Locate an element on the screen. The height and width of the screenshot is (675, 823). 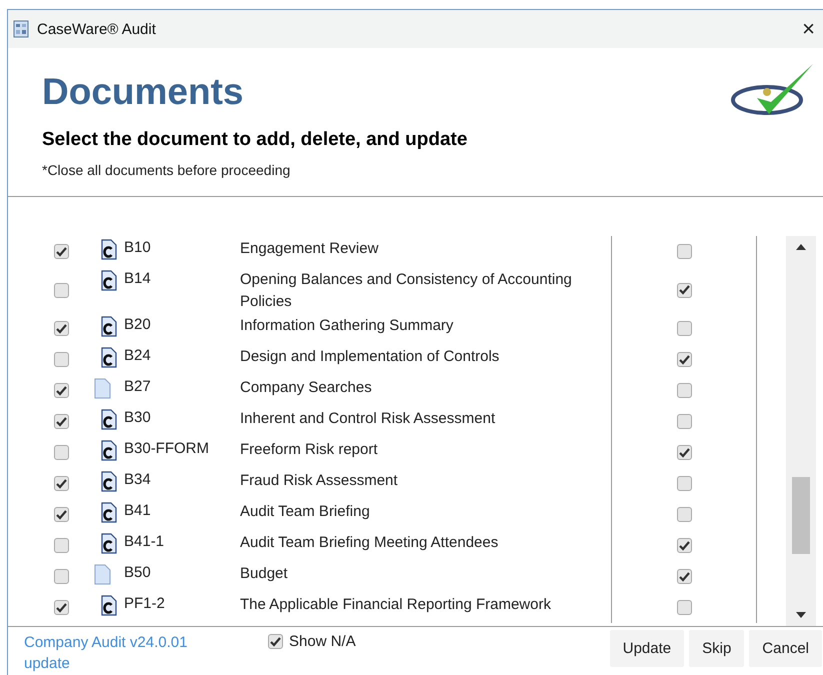
document-code: B30 is located at coordinates (137, 417).